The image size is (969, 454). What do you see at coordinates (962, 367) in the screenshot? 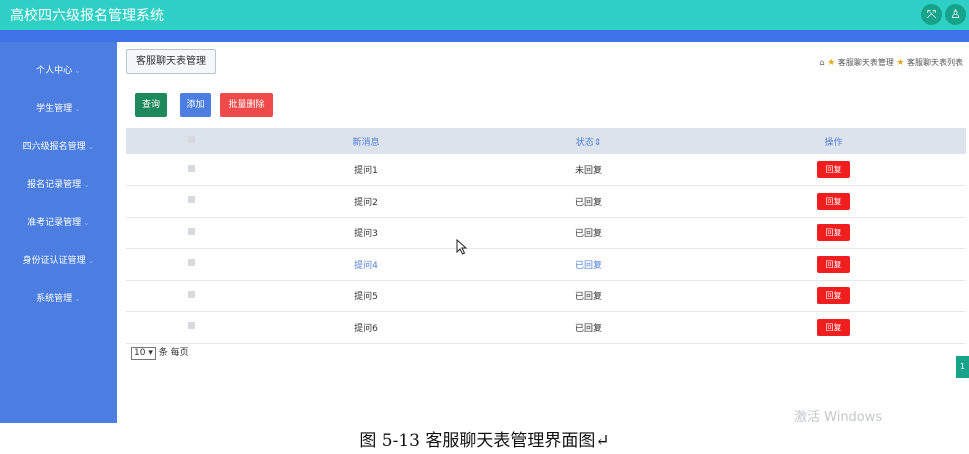
I see `page-number-button: 1` at bounding box center [962, 367].